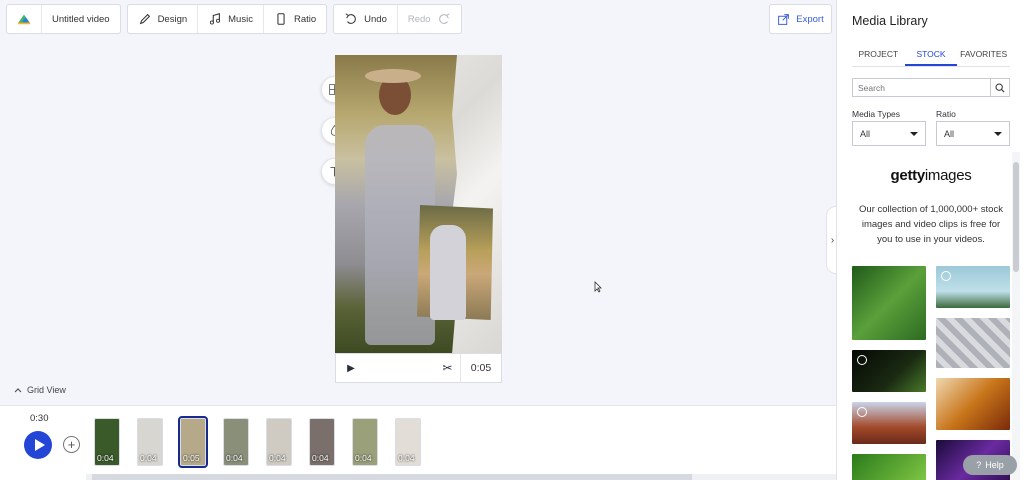 This screenshot has height=480, width=1024. I want to click on scissors-icon: ✂, so click(448, 368).